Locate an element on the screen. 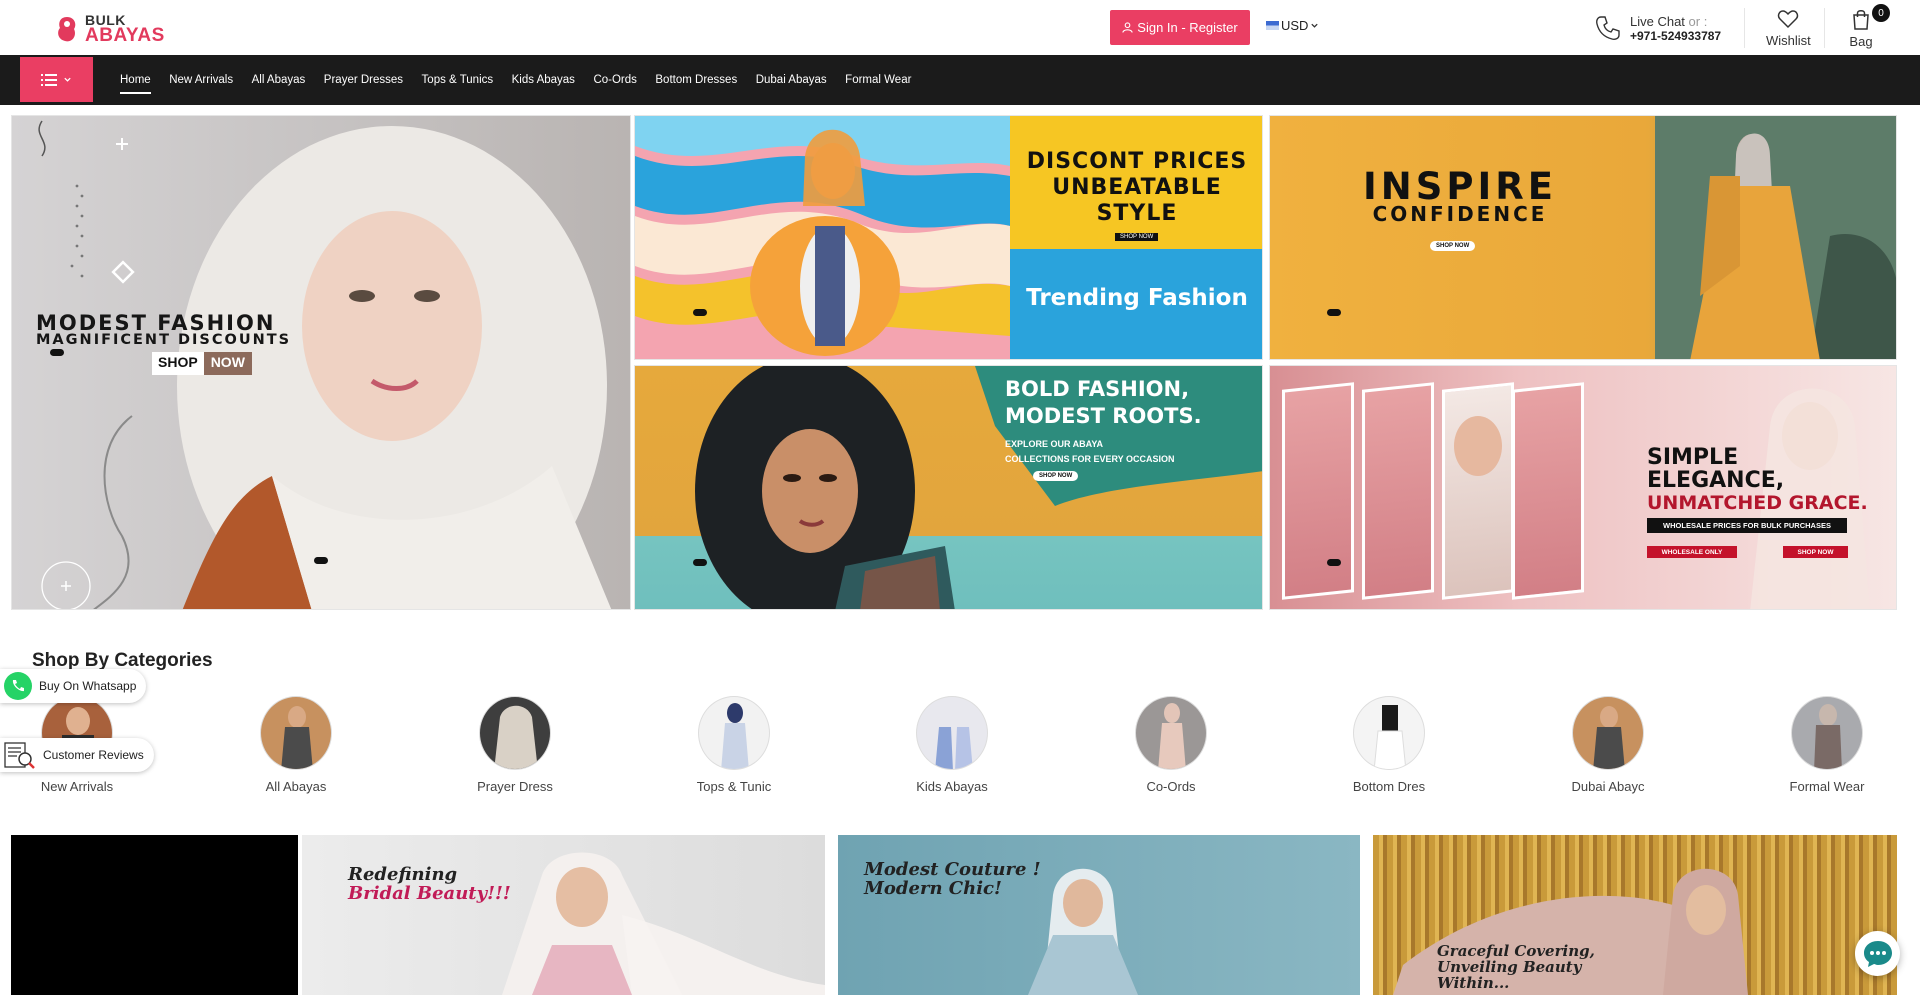  chat-bubble-icon is located at coordinates (1877, 953).